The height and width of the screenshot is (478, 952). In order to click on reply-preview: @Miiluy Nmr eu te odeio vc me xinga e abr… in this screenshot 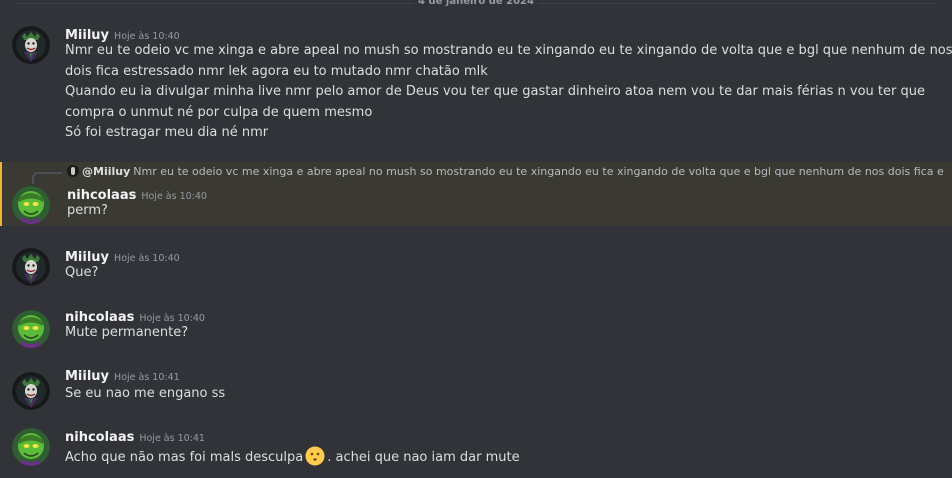, I will do `click(509, 172)`.